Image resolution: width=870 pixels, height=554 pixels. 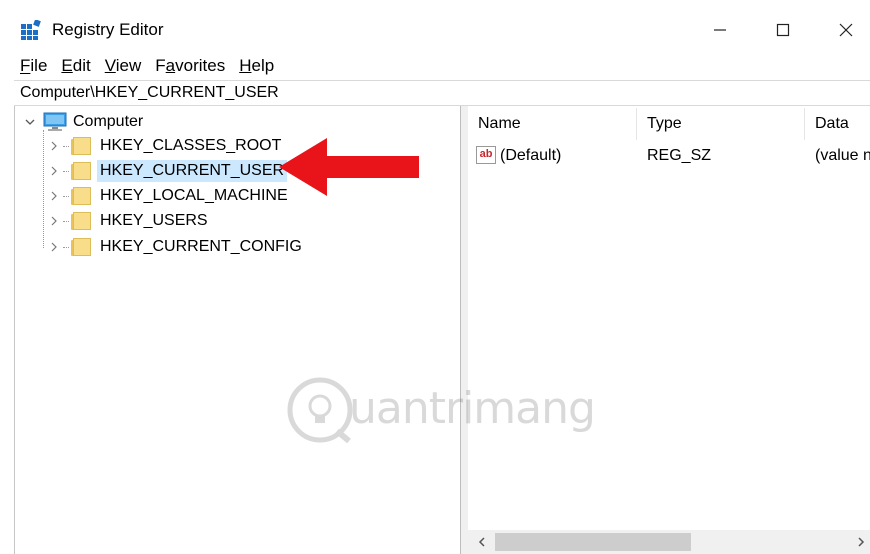 I want to click on menu-file-label: File, so click(x=34, y=65).